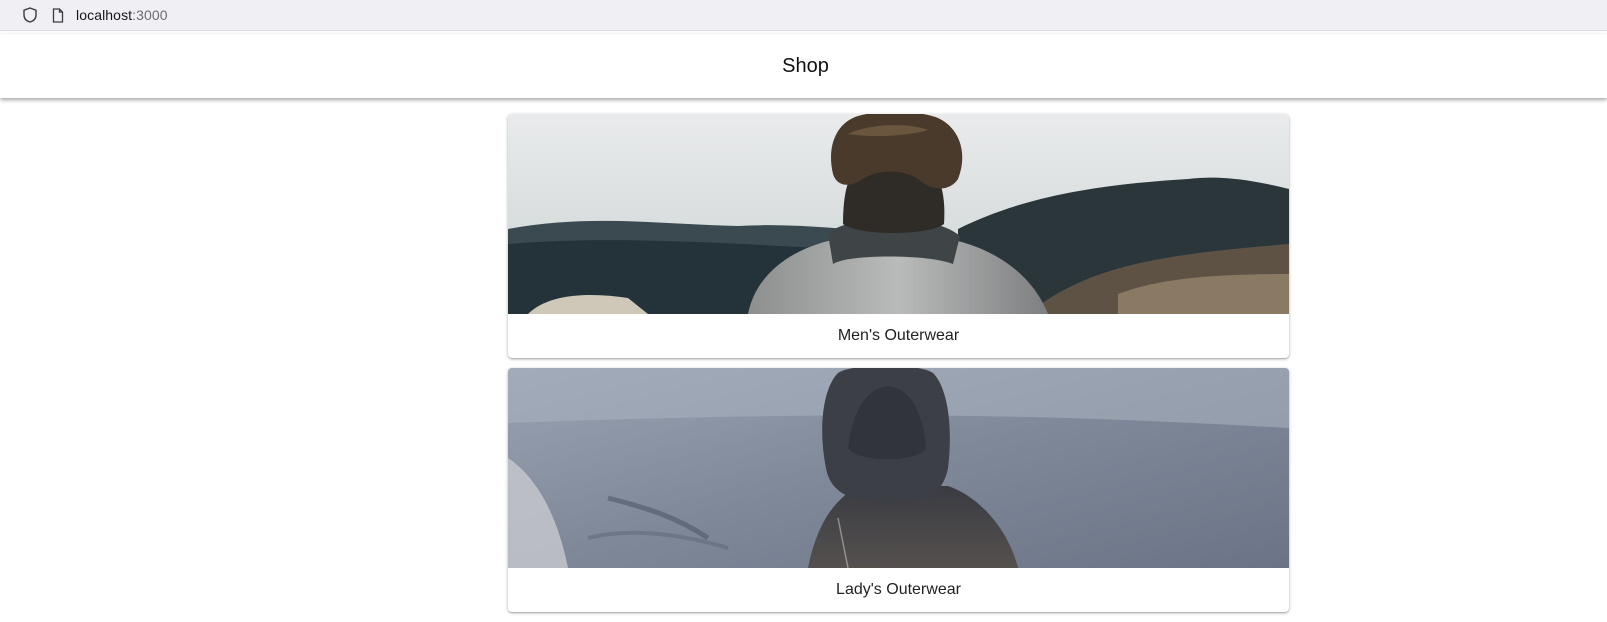  What do you see at coordinates (898, 589) in the screenshot?
I see `category-label: Lady's Outerwear` at bounding box center [898, 589].